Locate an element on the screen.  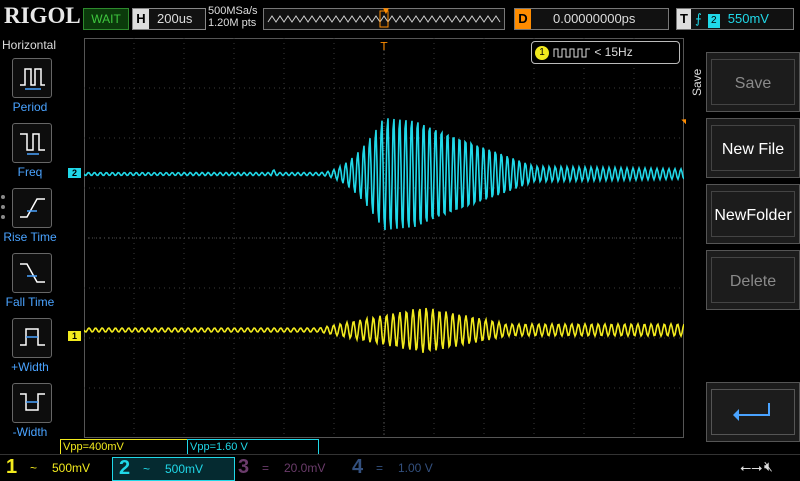
delete-button: Delete is located at coordinates (753, 280).